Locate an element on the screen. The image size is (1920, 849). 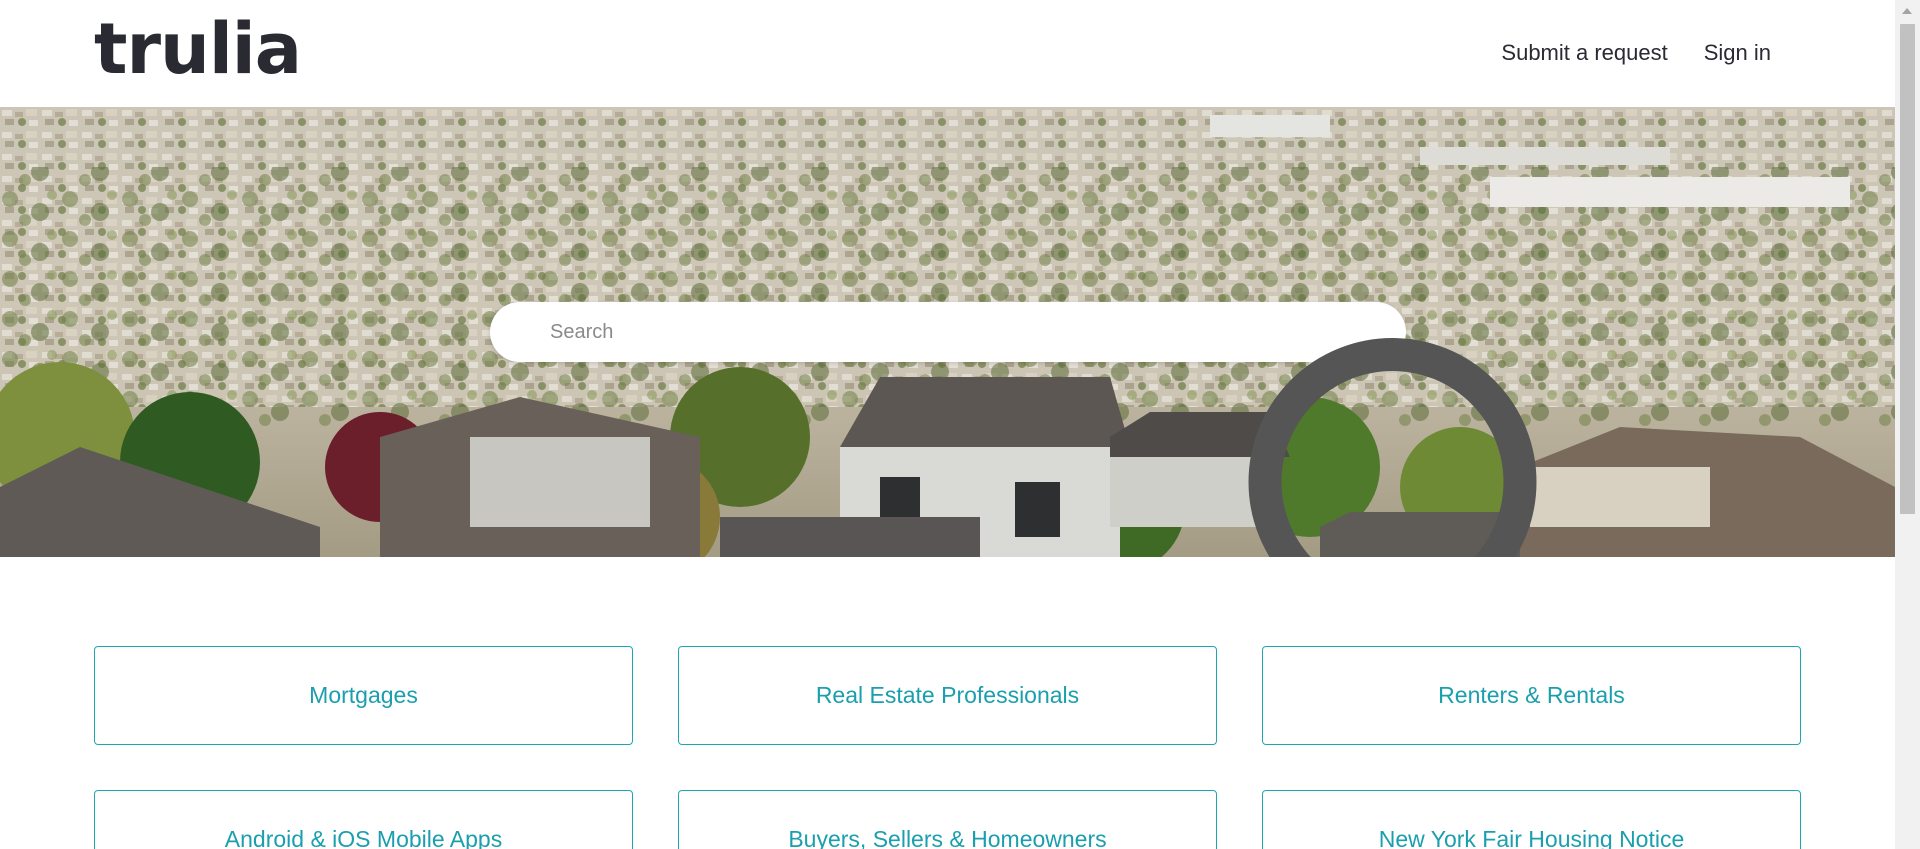
category-renters-rentals: Renters & Rentals is located at coordinates (1531, 695).